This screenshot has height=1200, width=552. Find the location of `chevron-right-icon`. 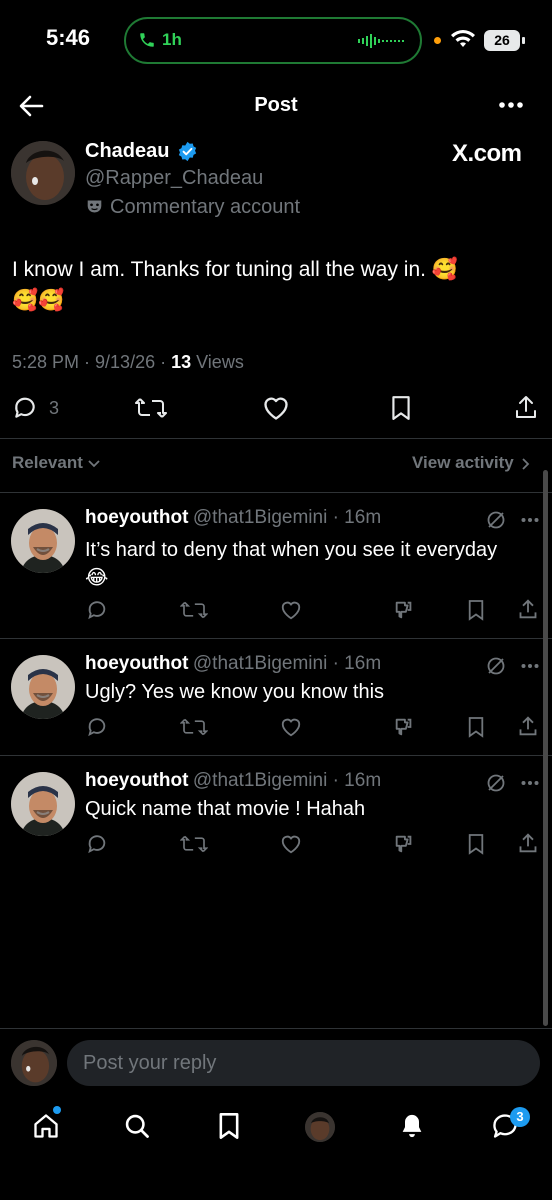

chevron-right-icon is located at coordinates (526, 463).